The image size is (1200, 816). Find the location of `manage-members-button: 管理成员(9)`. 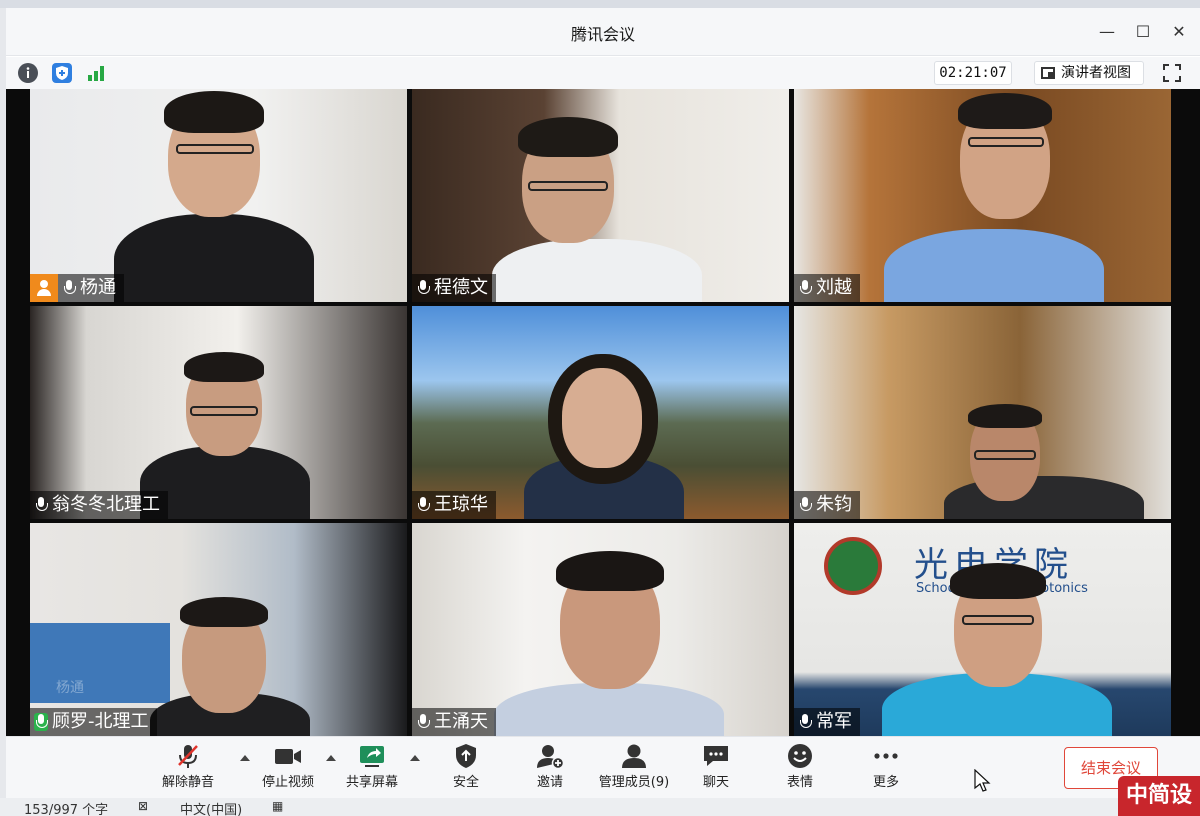

manage-members-button: 管理成员(9) is located at coordinates (634, 770).